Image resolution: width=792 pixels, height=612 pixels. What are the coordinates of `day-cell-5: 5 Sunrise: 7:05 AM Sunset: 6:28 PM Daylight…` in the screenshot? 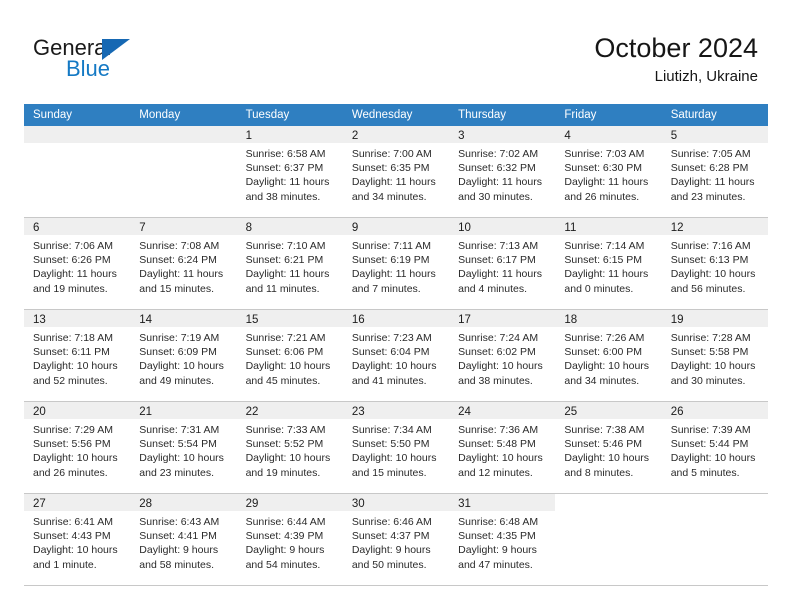 It's located at (714, 171).